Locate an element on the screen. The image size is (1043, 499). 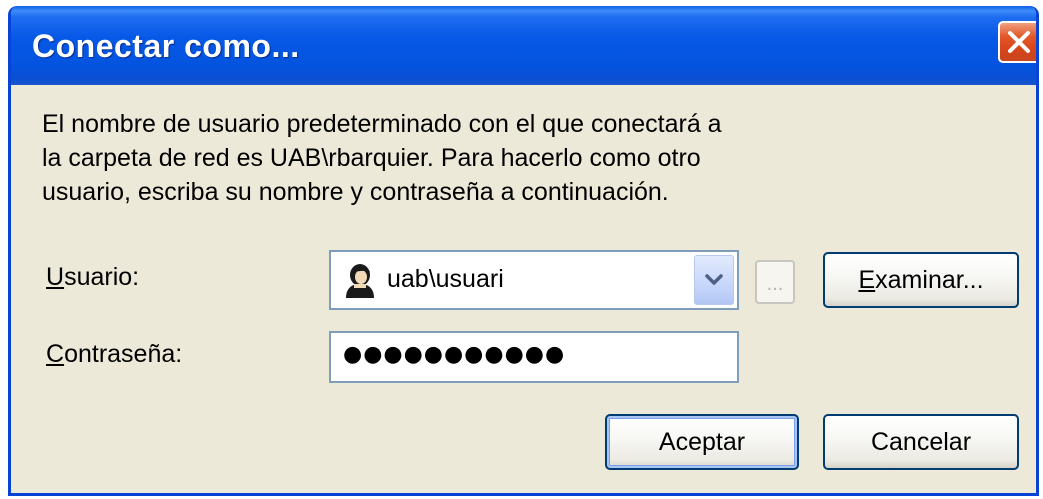
chevron-down-icon is located at coordinates (714, 279).